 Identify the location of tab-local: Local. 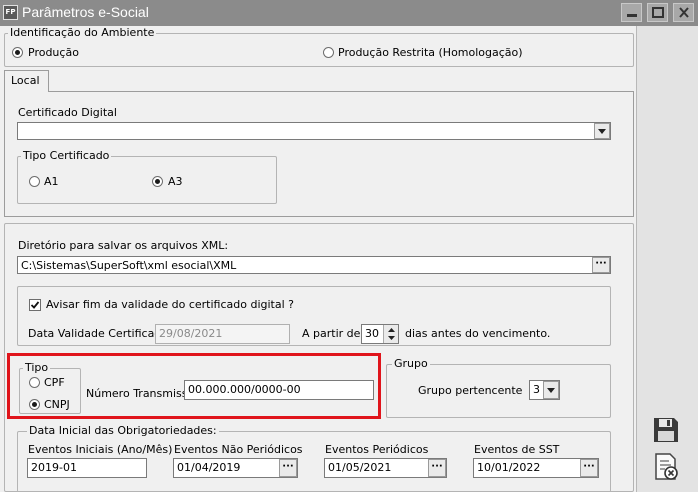
(26, 81).